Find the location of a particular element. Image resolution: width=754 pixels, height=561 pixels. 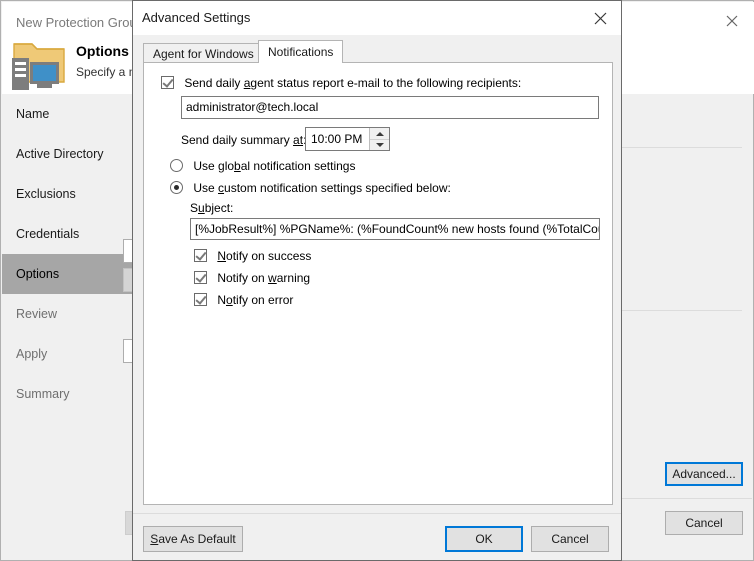

wizard-header-text: Options Specify a m is located at coordinates (107, 61).